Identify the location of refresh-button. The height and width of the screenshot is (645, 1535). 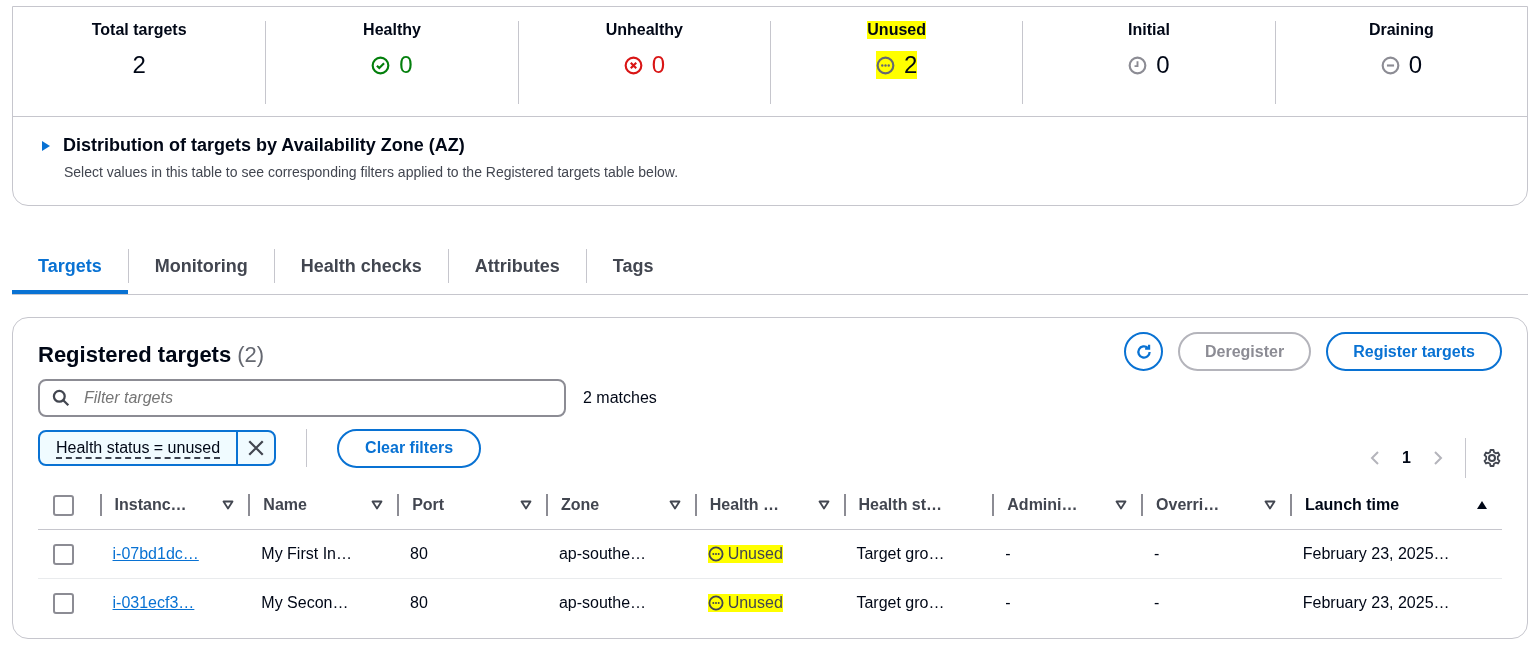
(1143, 351).